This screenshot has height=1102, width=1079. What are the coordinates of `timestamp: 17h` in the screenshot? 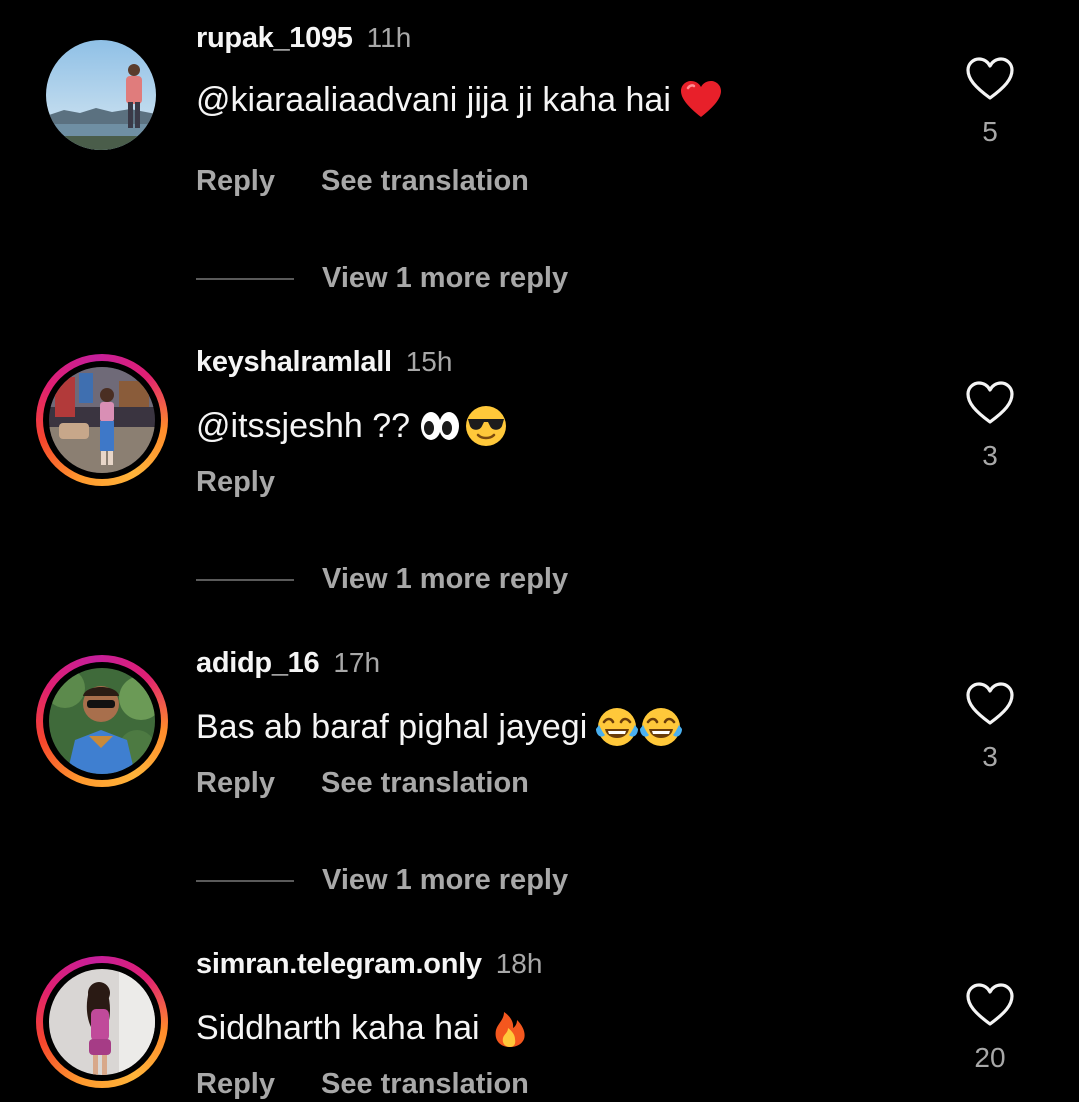 It's located at (357, 662).